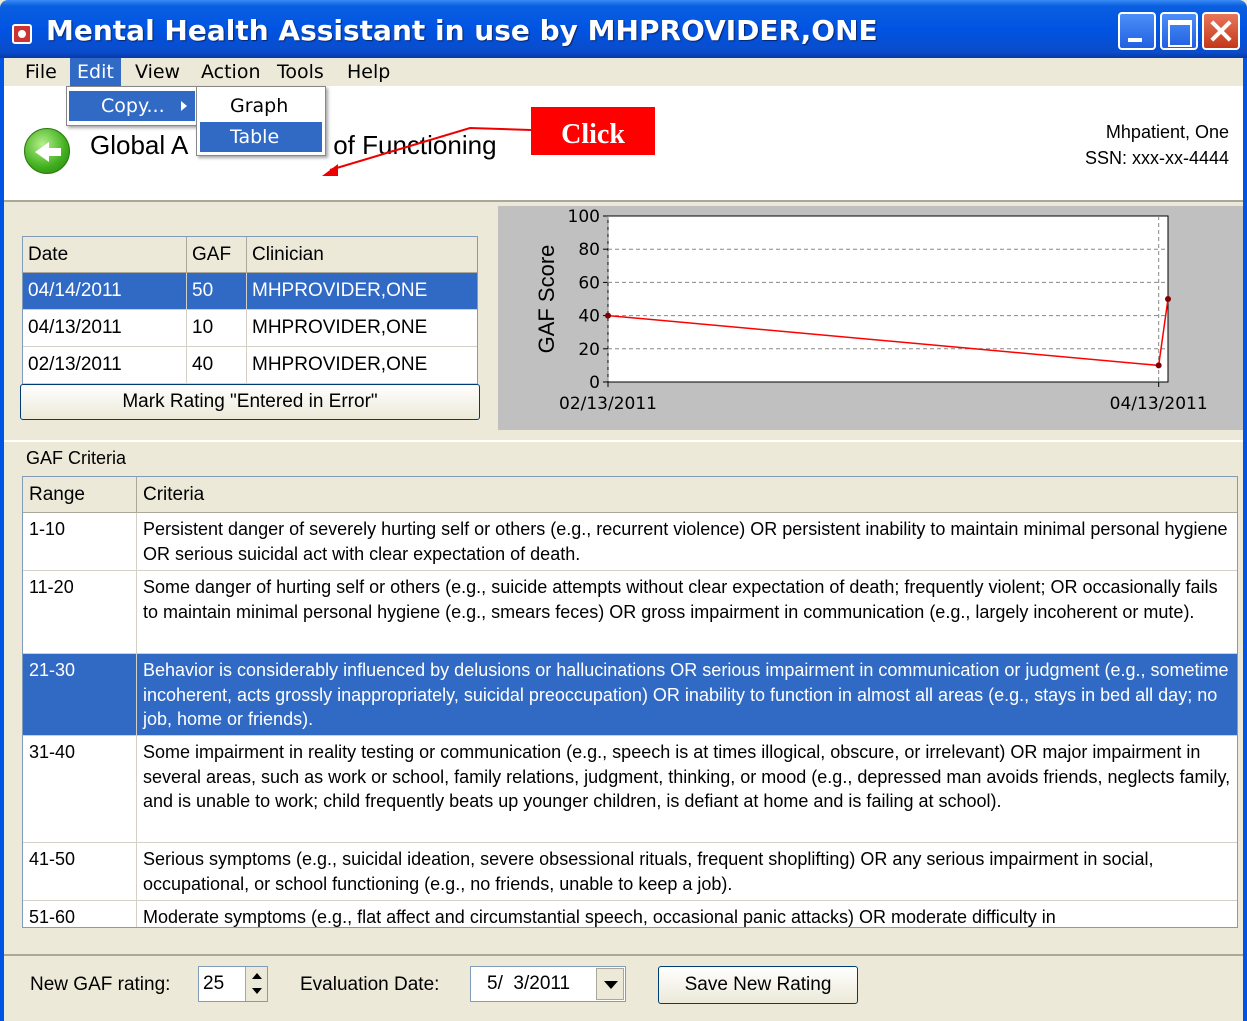 The width and height of the screenshot is (1247, 1021). I want to click on minimize-button, so click(1137, 31).